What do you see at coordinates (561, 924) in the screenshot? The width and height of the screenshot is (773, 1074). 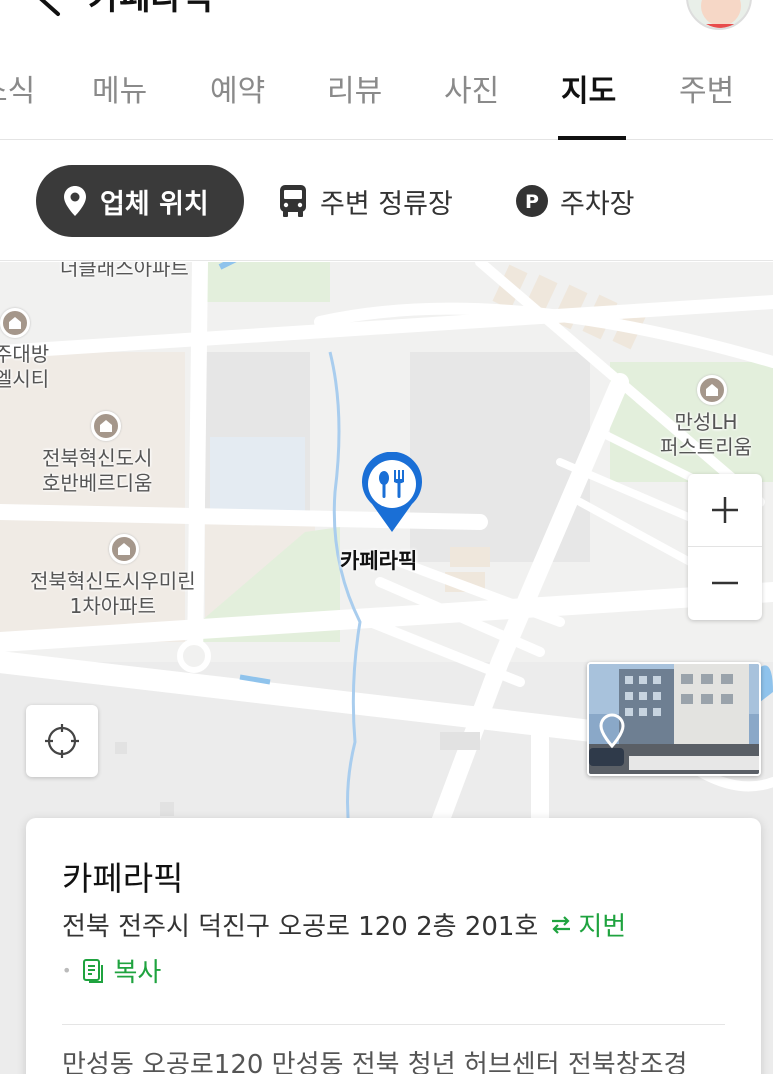 I see `swap-arrows-icon` at bounding box center [561, 924].